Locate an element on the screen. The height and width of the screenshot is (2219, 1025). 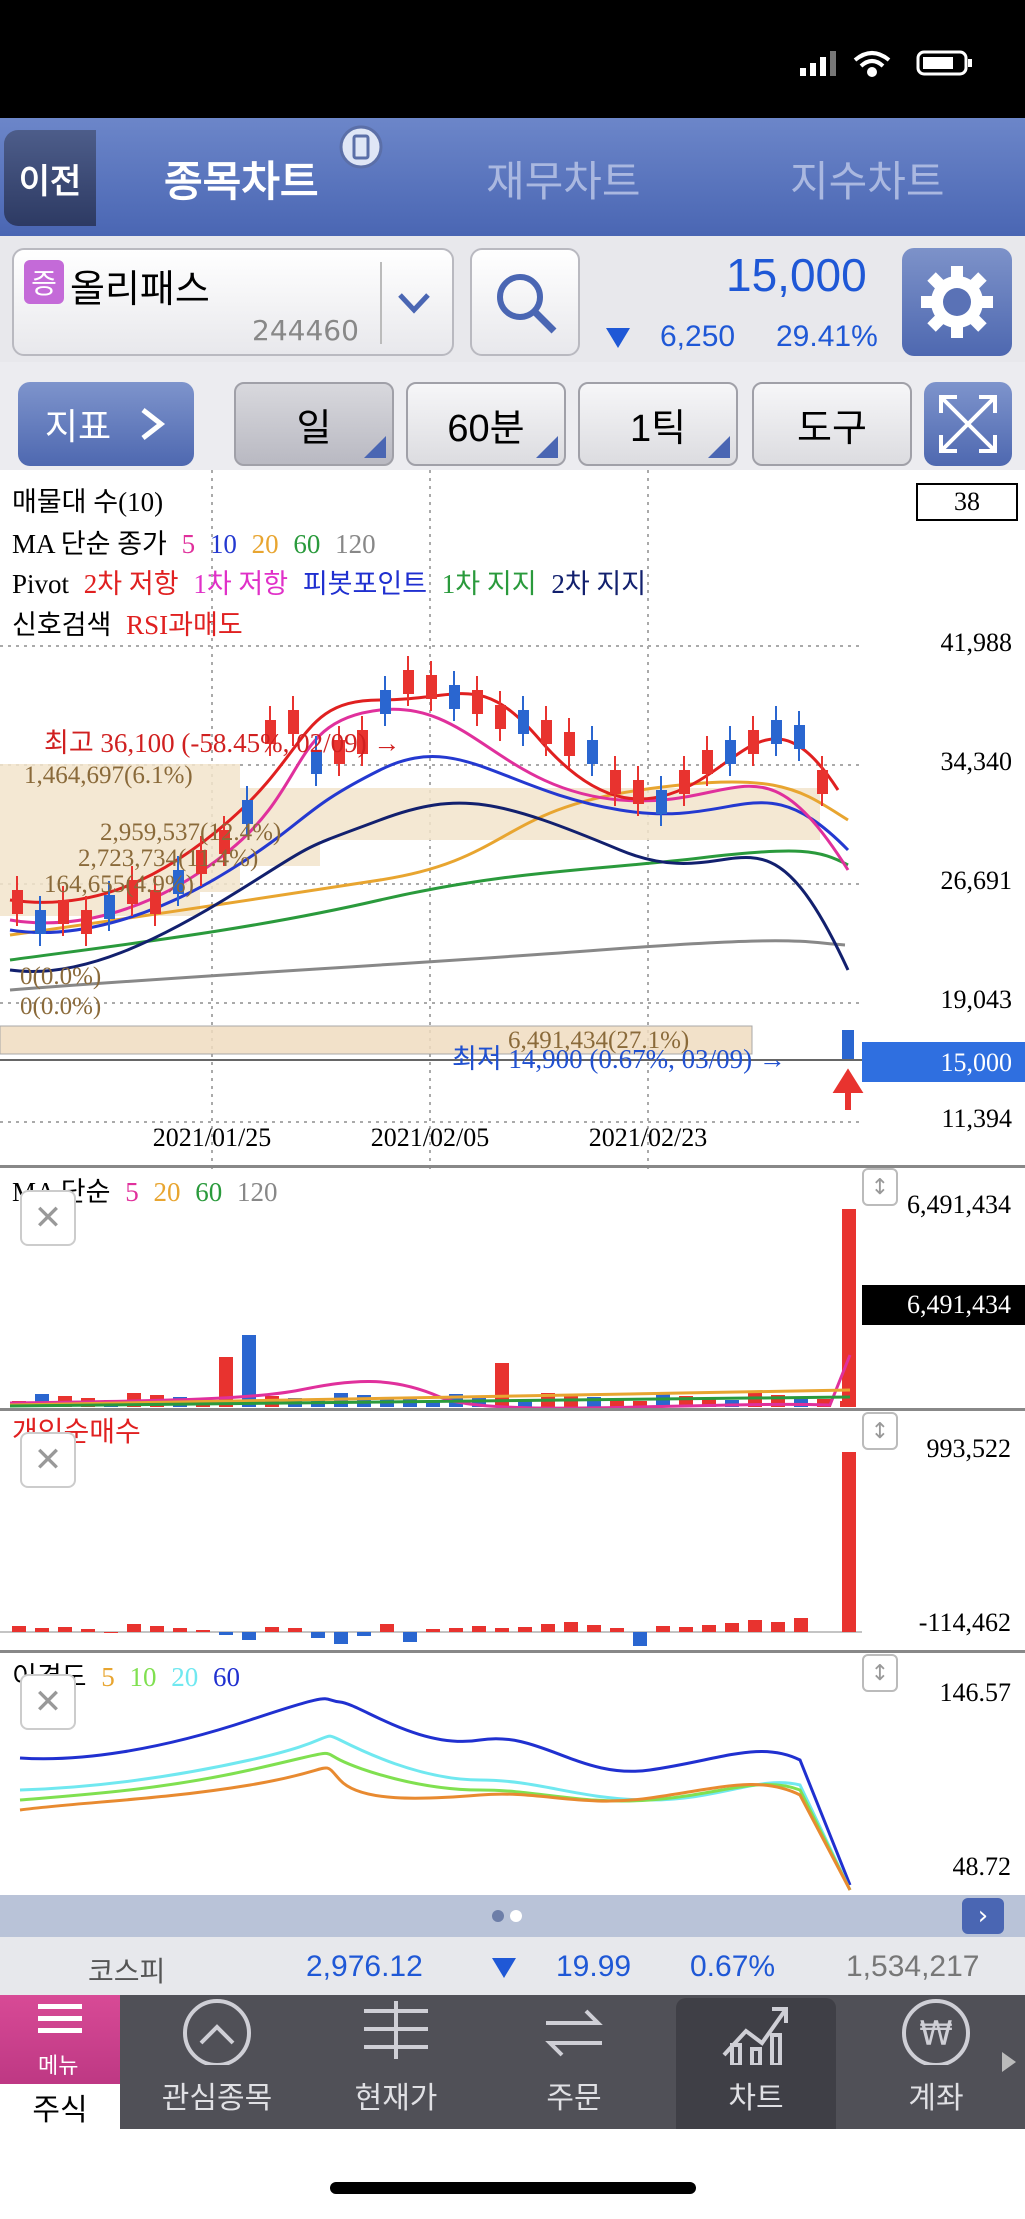
status-icons is located at coordinates (886, 63).